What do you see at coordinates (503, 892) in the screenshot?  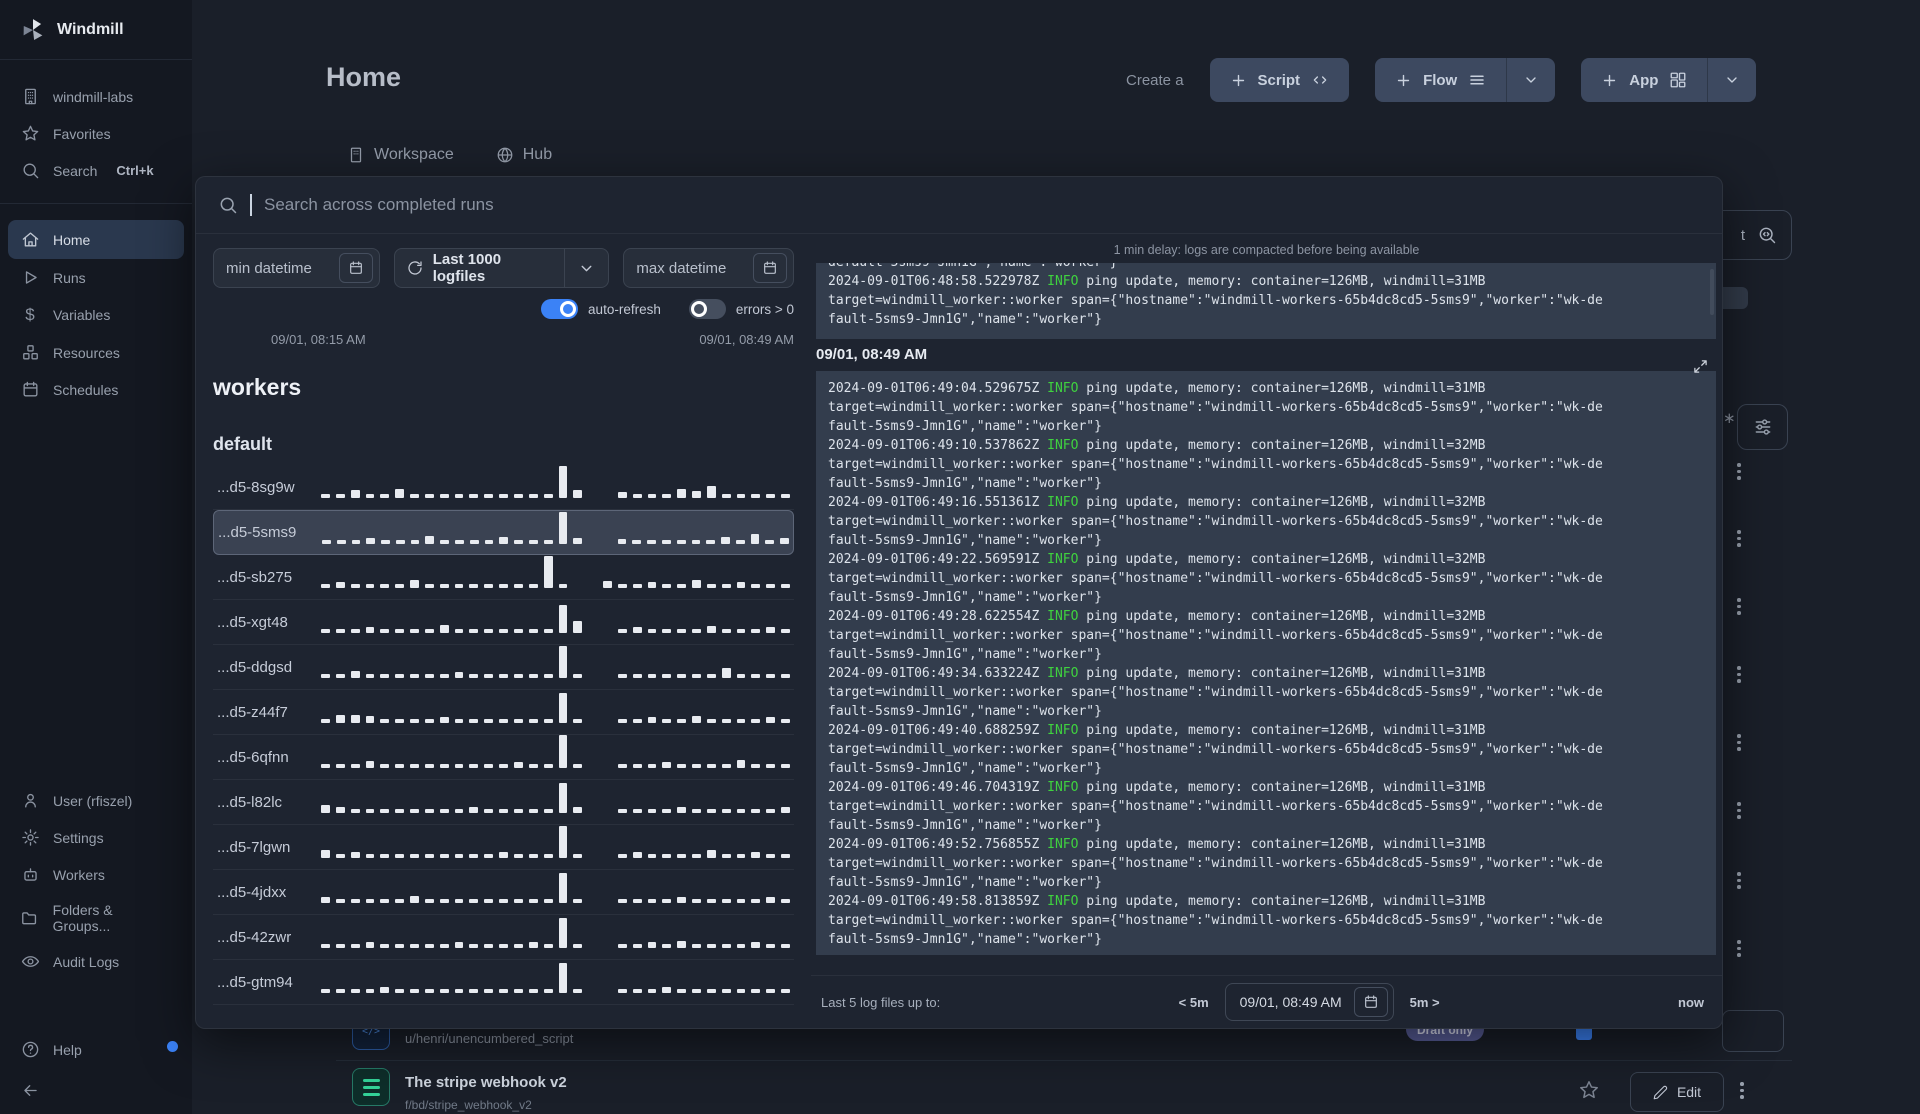 I see `worker-row: ...d5-4jdxx` at bounding box center [503, 892].